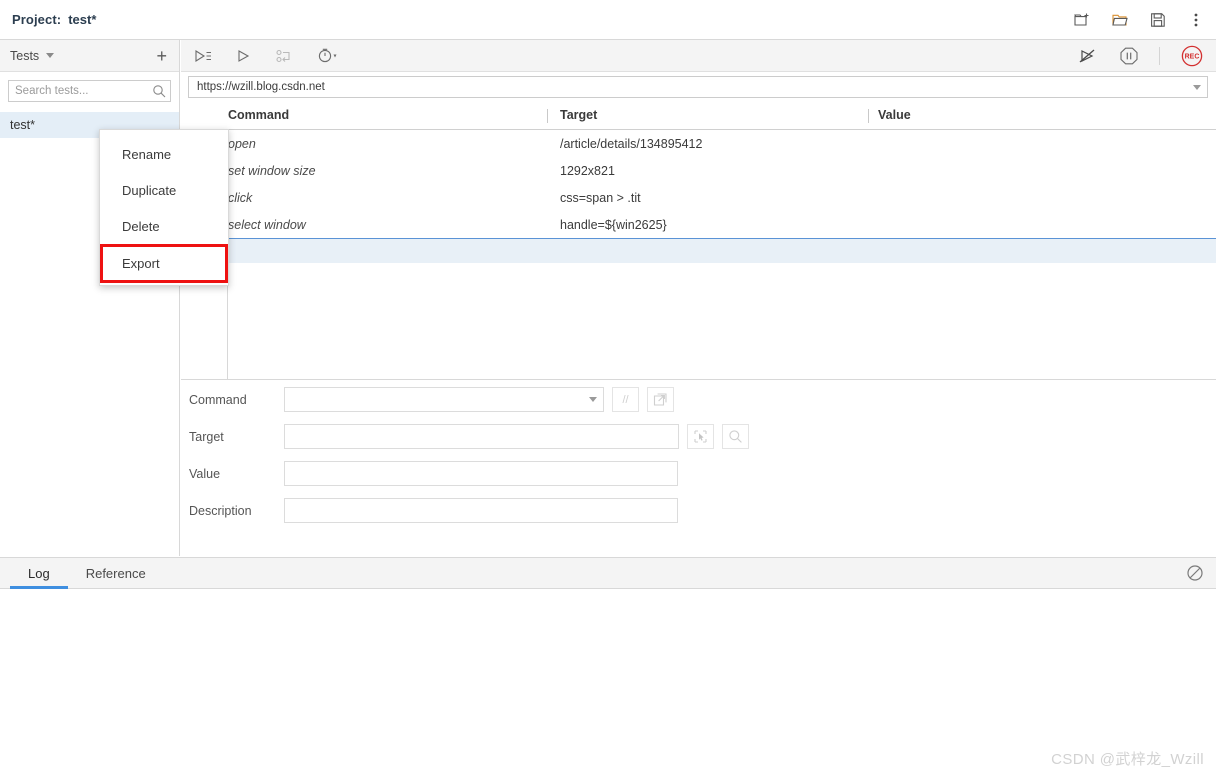 The image size is (1216, 781). Describe the element at coordinates (149, 190) in the screenshot. I see `context-menu-label: Duplicate` at that location.